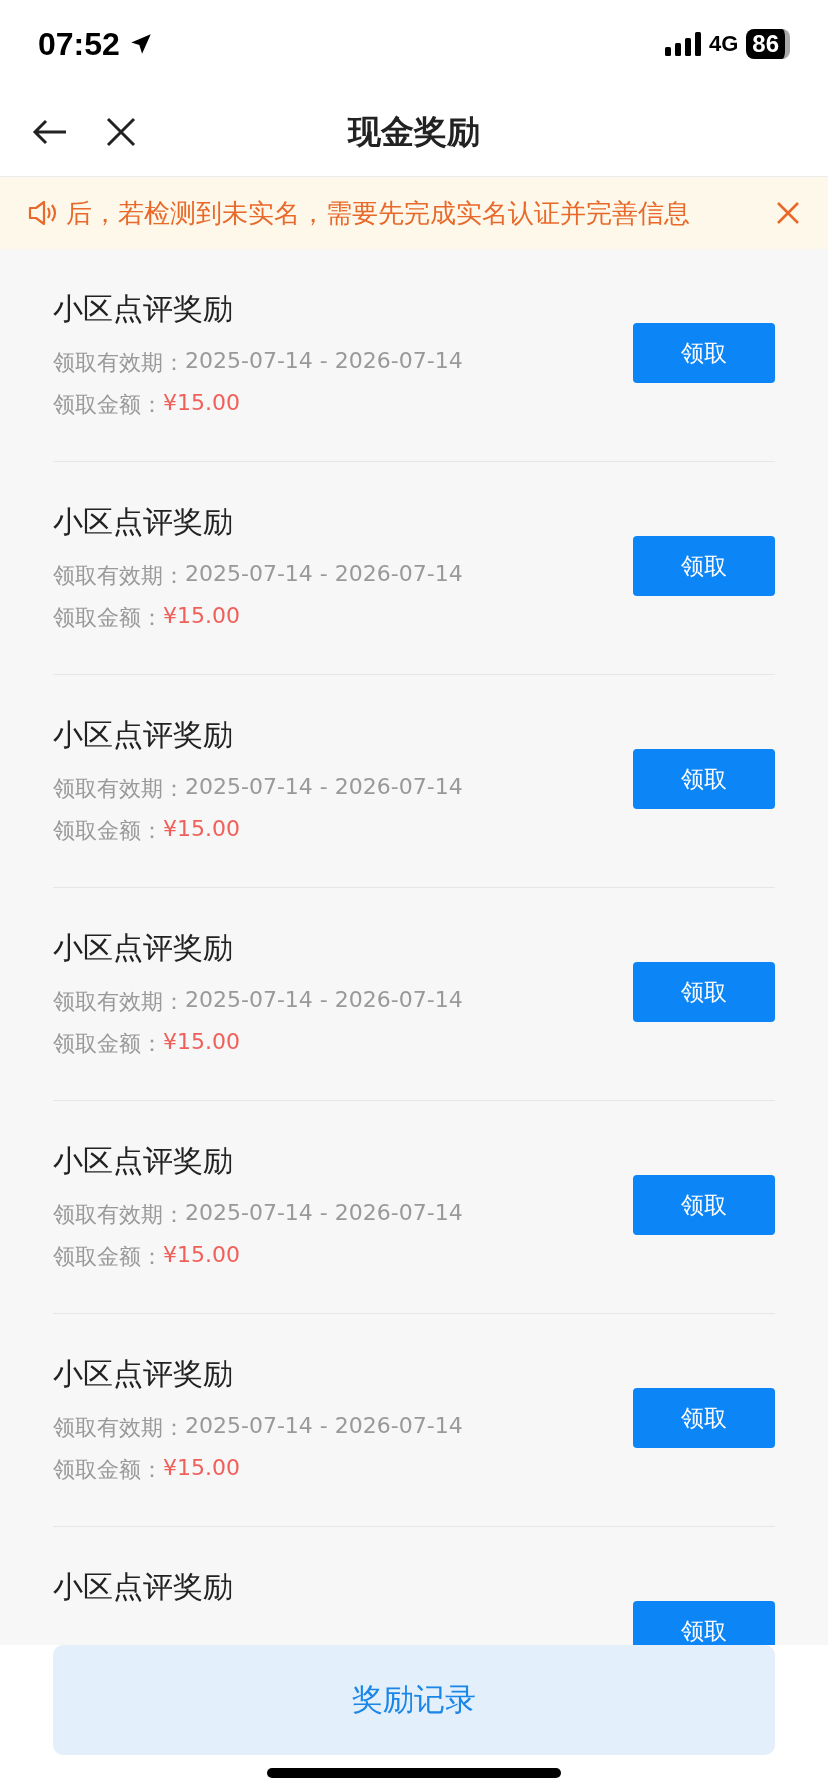 The width and height of the screenshot is (828, 1792). What do you see at coordinates (378, 213) in the screenshot?
I see `notice-text: 后，若检测到未实名，需要先完成实名认证并完善信息` at bounding box center [378, 213].